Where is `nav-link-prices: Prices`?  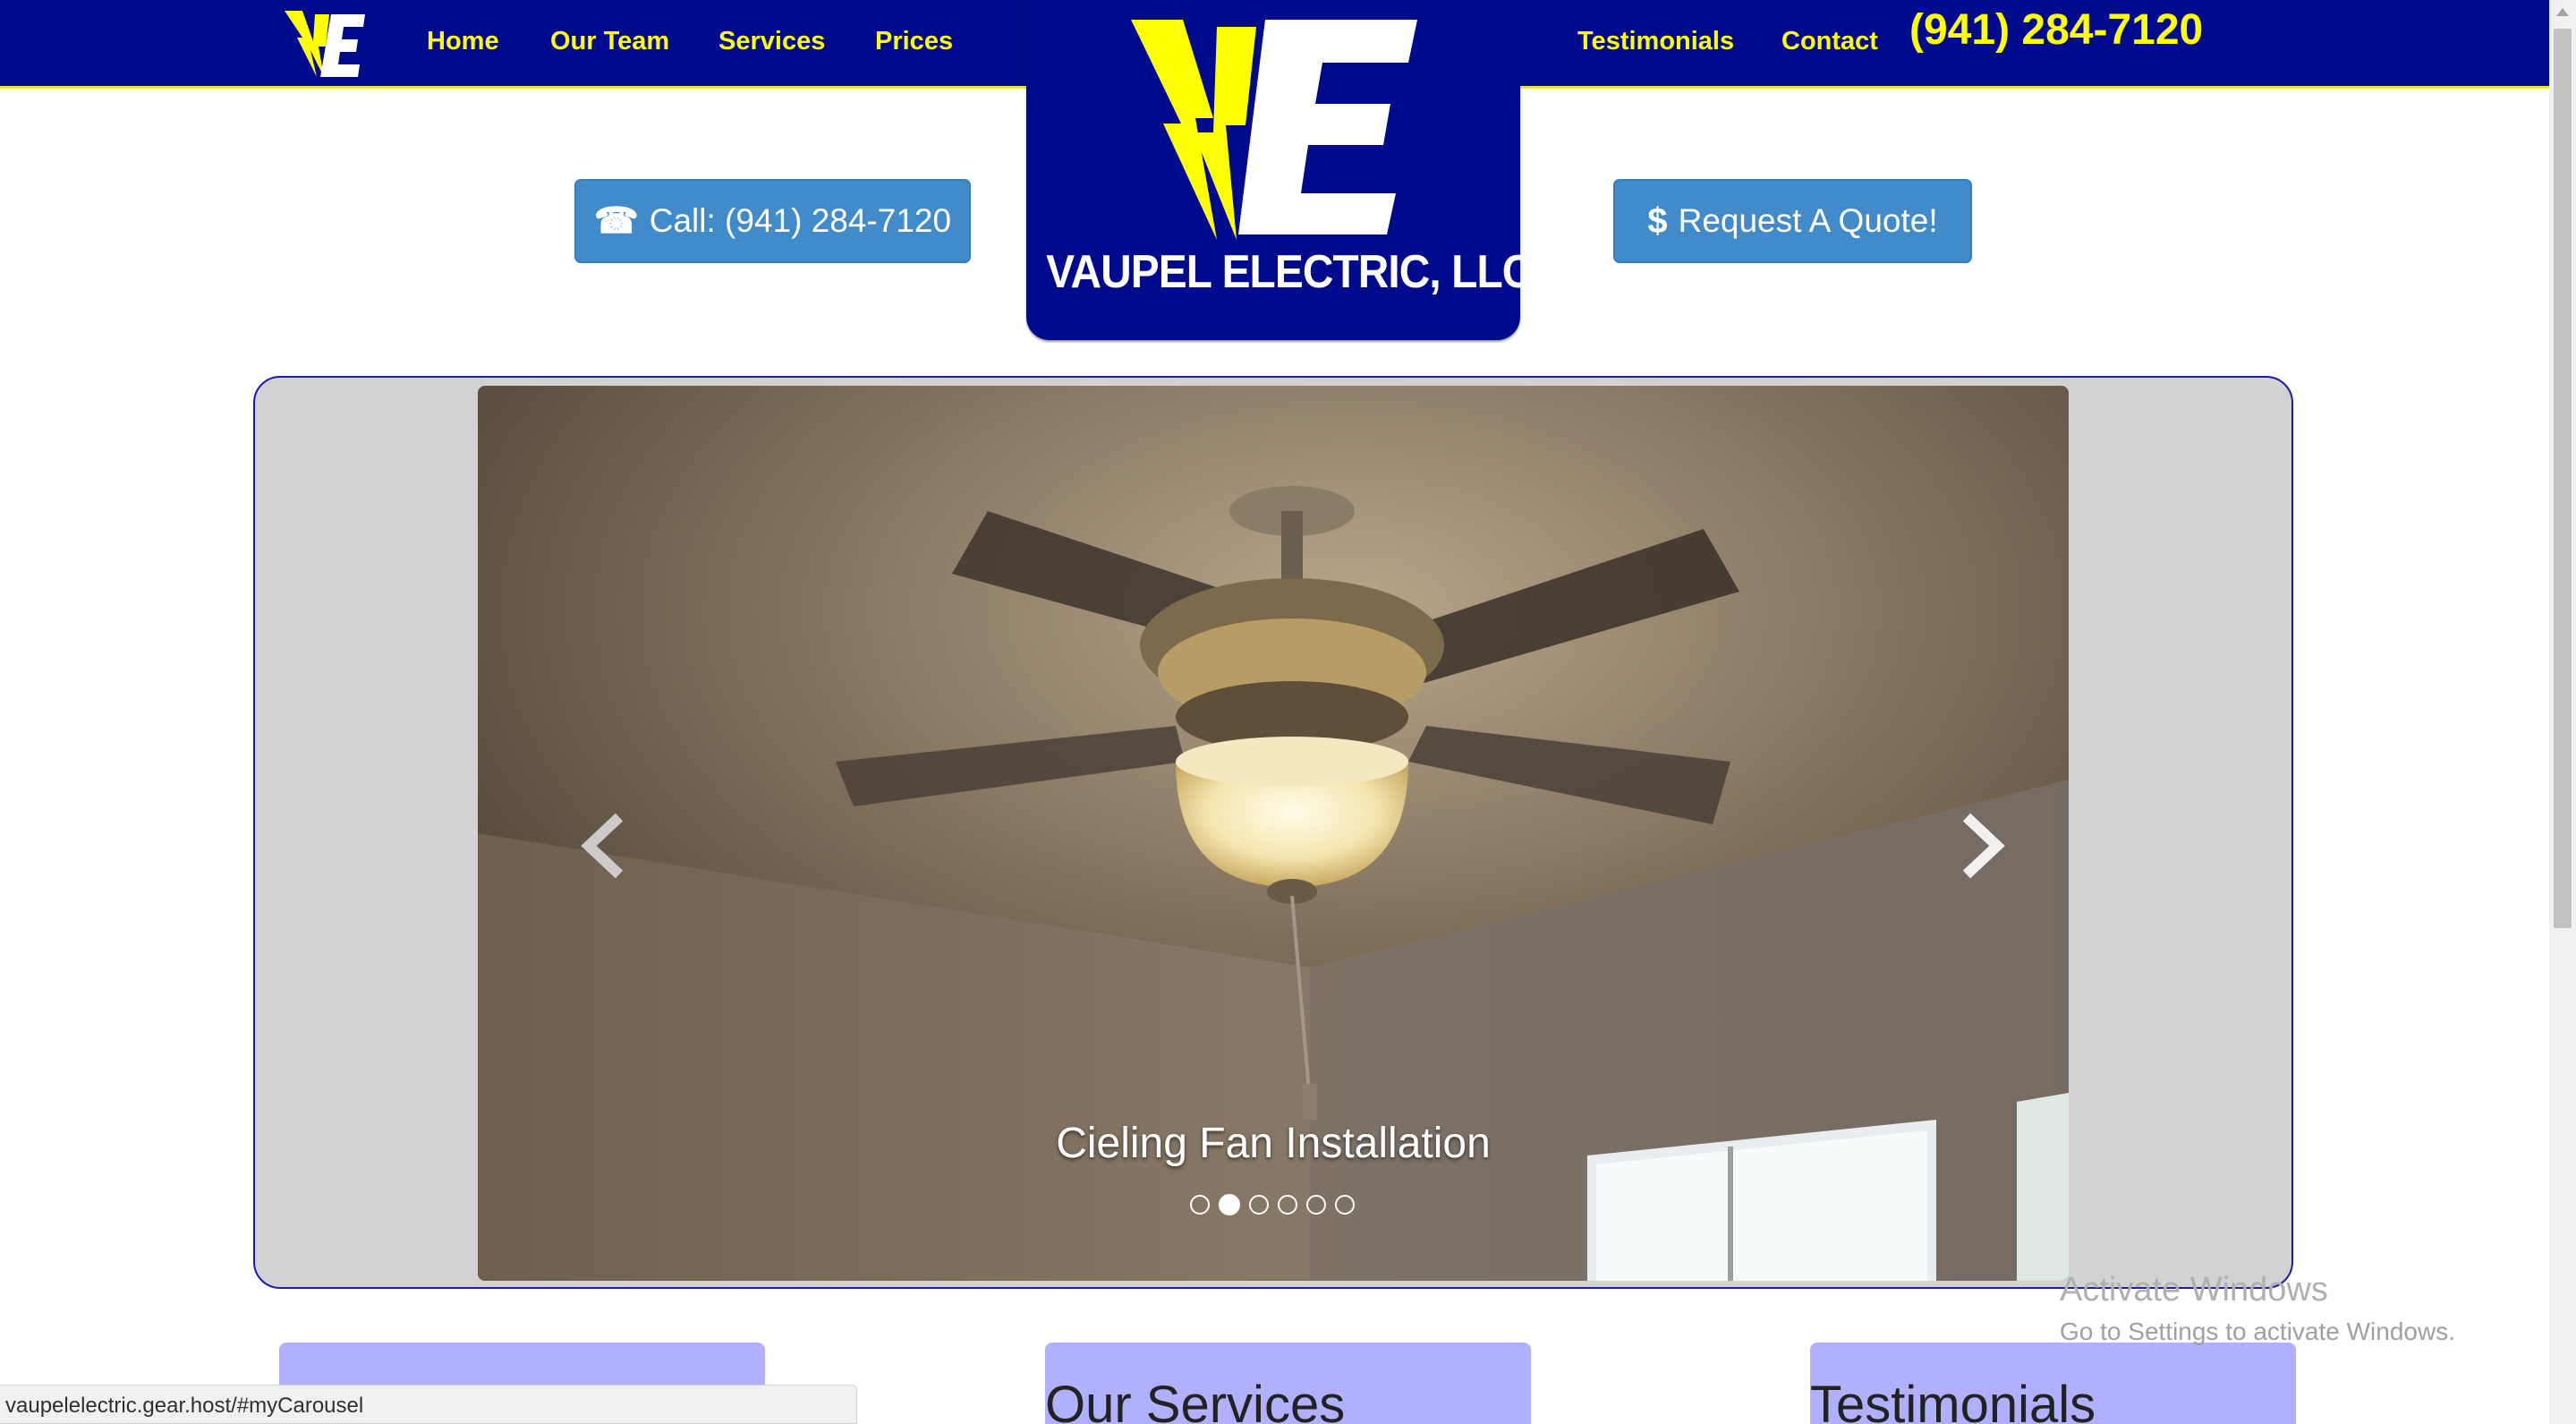
nav-link-prices: Prices is located at coordinates (914, 41).